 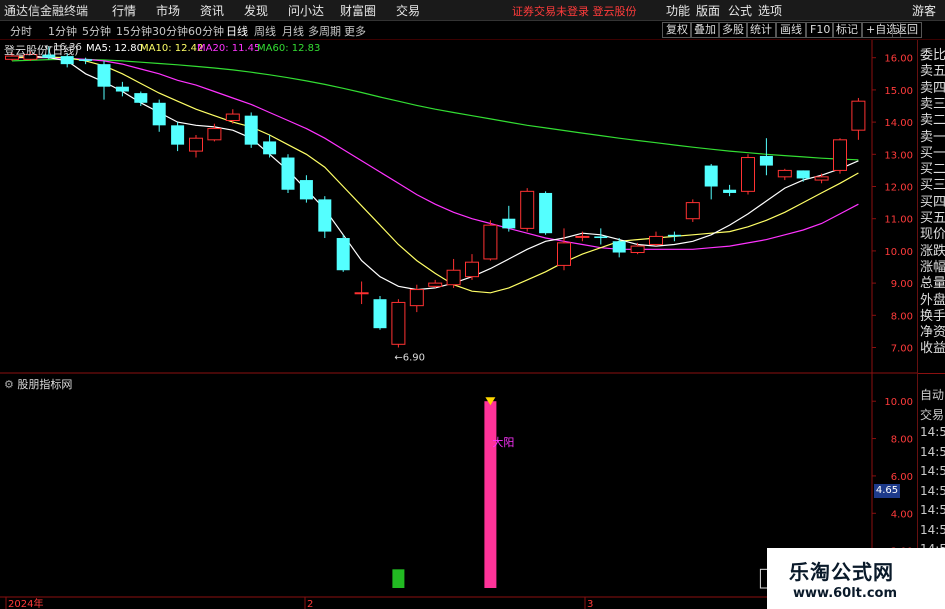 What do you see at coordinates (124, 10) in the screenshot?
I see `menu-item-hangqing: 行情` at bounding box center [124, 10].